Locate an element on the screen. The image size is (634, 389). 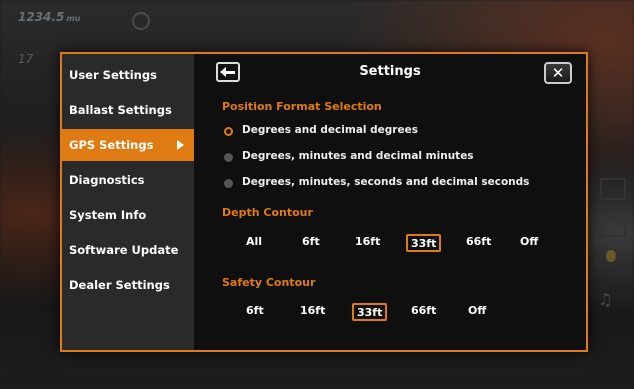
sidebar-item-dealer-settings: Dealer Settings is located at coordinates (128, 285).